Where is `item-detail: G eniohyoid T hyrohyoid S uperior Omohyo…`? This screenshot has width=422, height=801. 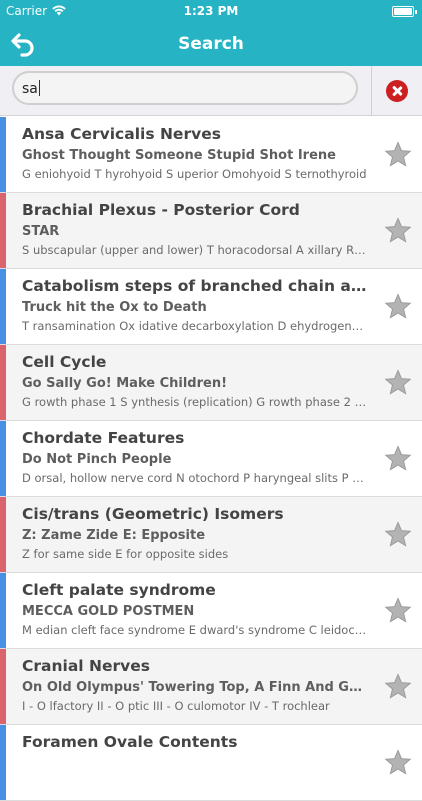
item-detail: G eniohyoid T hyrohyoid S uperior Omohyo… is located at coordinates (194, 174).